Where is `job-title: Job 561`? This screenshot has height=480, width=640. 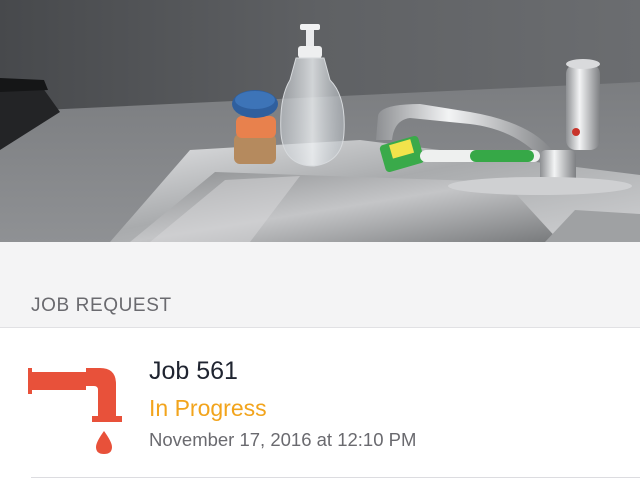
job-title: Job 561 is located at coordinates (193, 371).